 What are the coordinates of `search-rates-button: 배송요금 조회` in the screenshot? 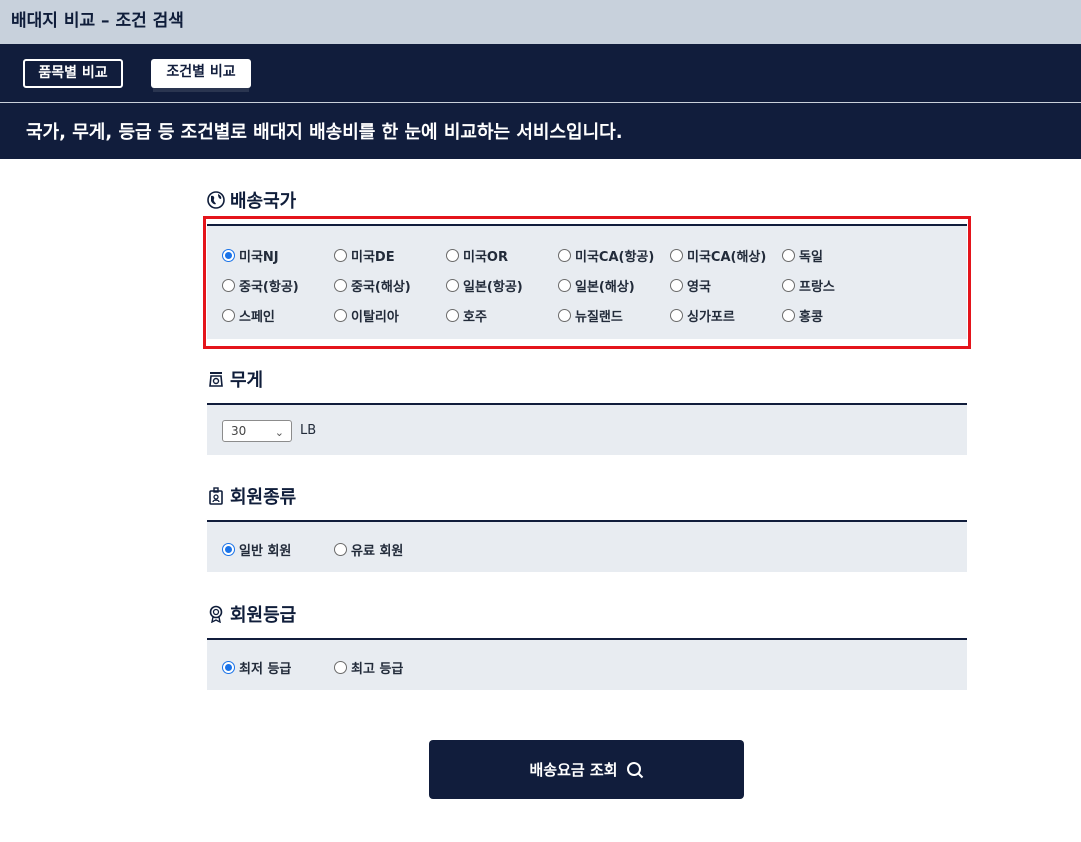 It's located at (586, 769).